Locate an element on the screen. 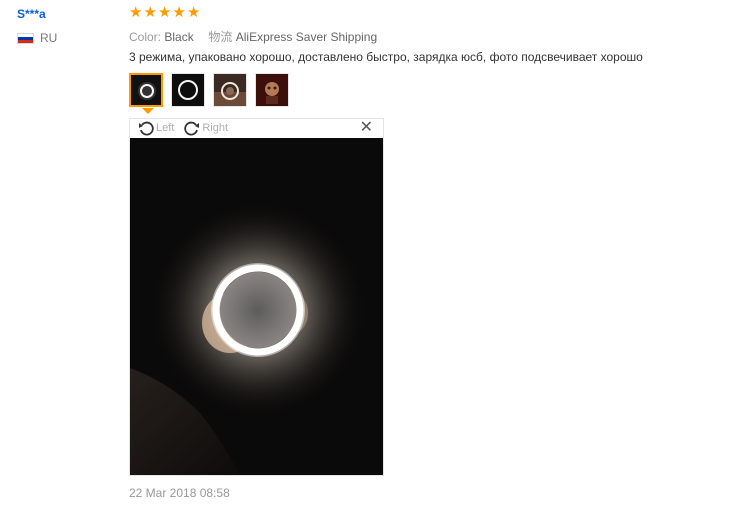 The height and width of the screenshot is (514, 753). active-thumb-pointer is located at coordinates (148, 111).